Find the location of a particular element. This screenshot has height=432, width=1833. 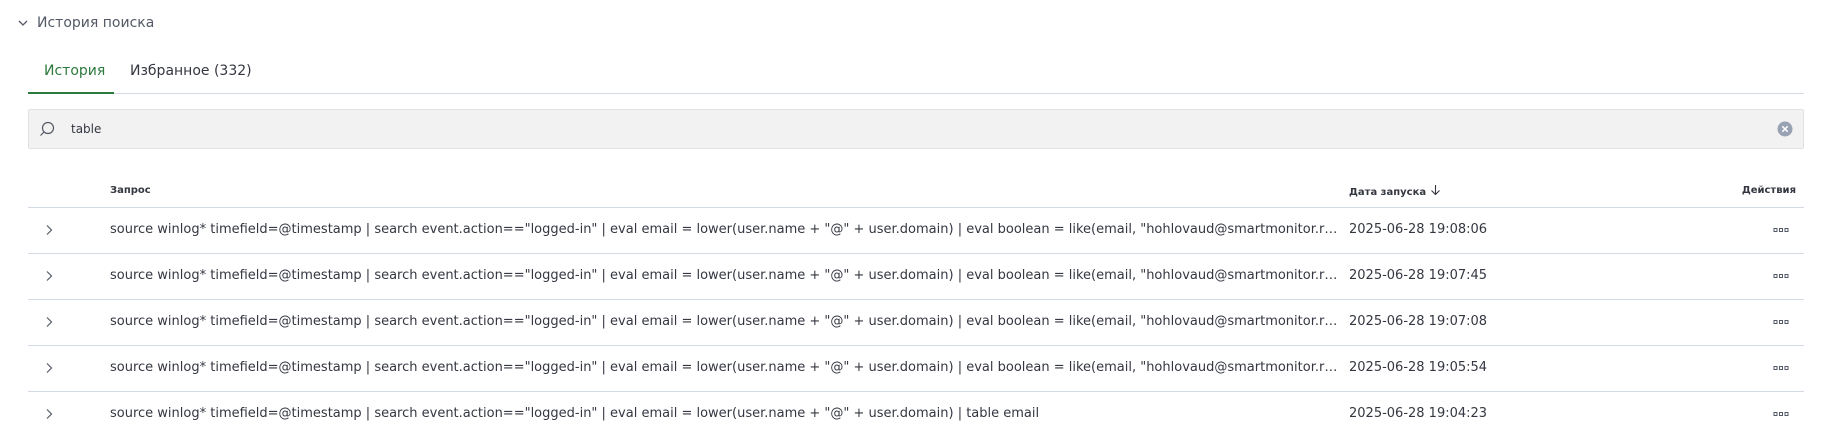

column-header-date-label: Дата запуска is located at coordinates (1388, 192).